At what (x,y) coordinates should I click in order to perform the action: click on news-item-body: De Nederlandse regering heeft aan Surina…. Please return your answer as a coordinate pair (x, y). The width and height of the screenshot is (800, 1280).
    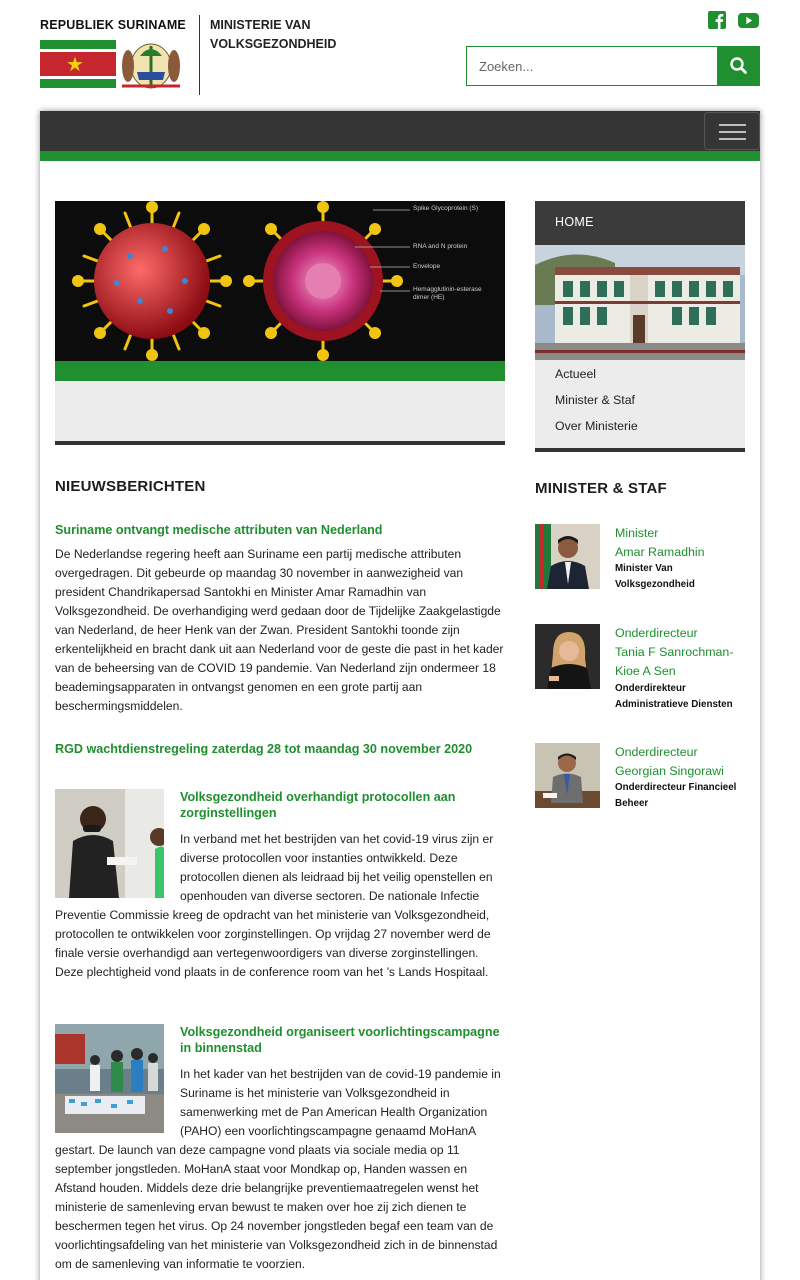
    Looking at the image, I should click on (279, 630).